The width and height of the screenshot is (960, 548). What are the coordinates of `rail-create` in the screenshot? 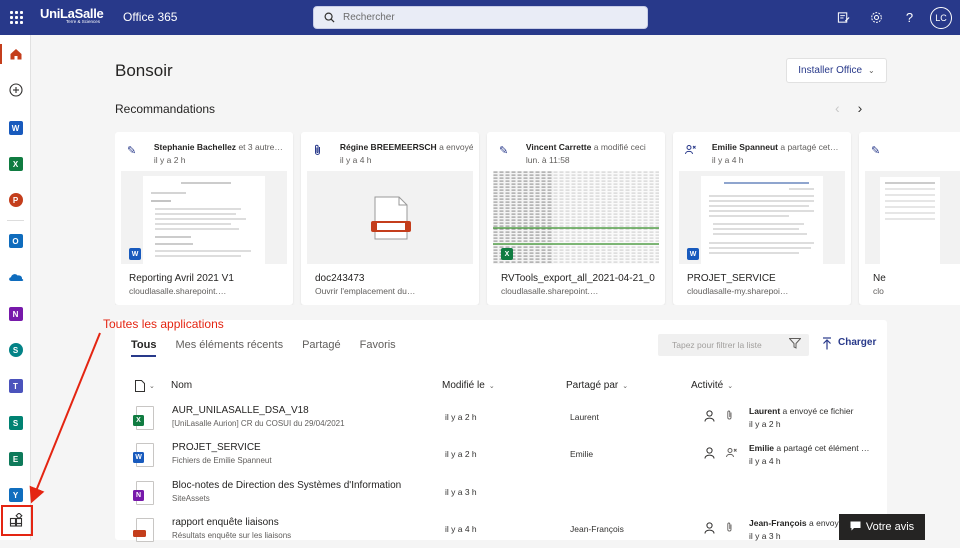 It's located at (15, 90).